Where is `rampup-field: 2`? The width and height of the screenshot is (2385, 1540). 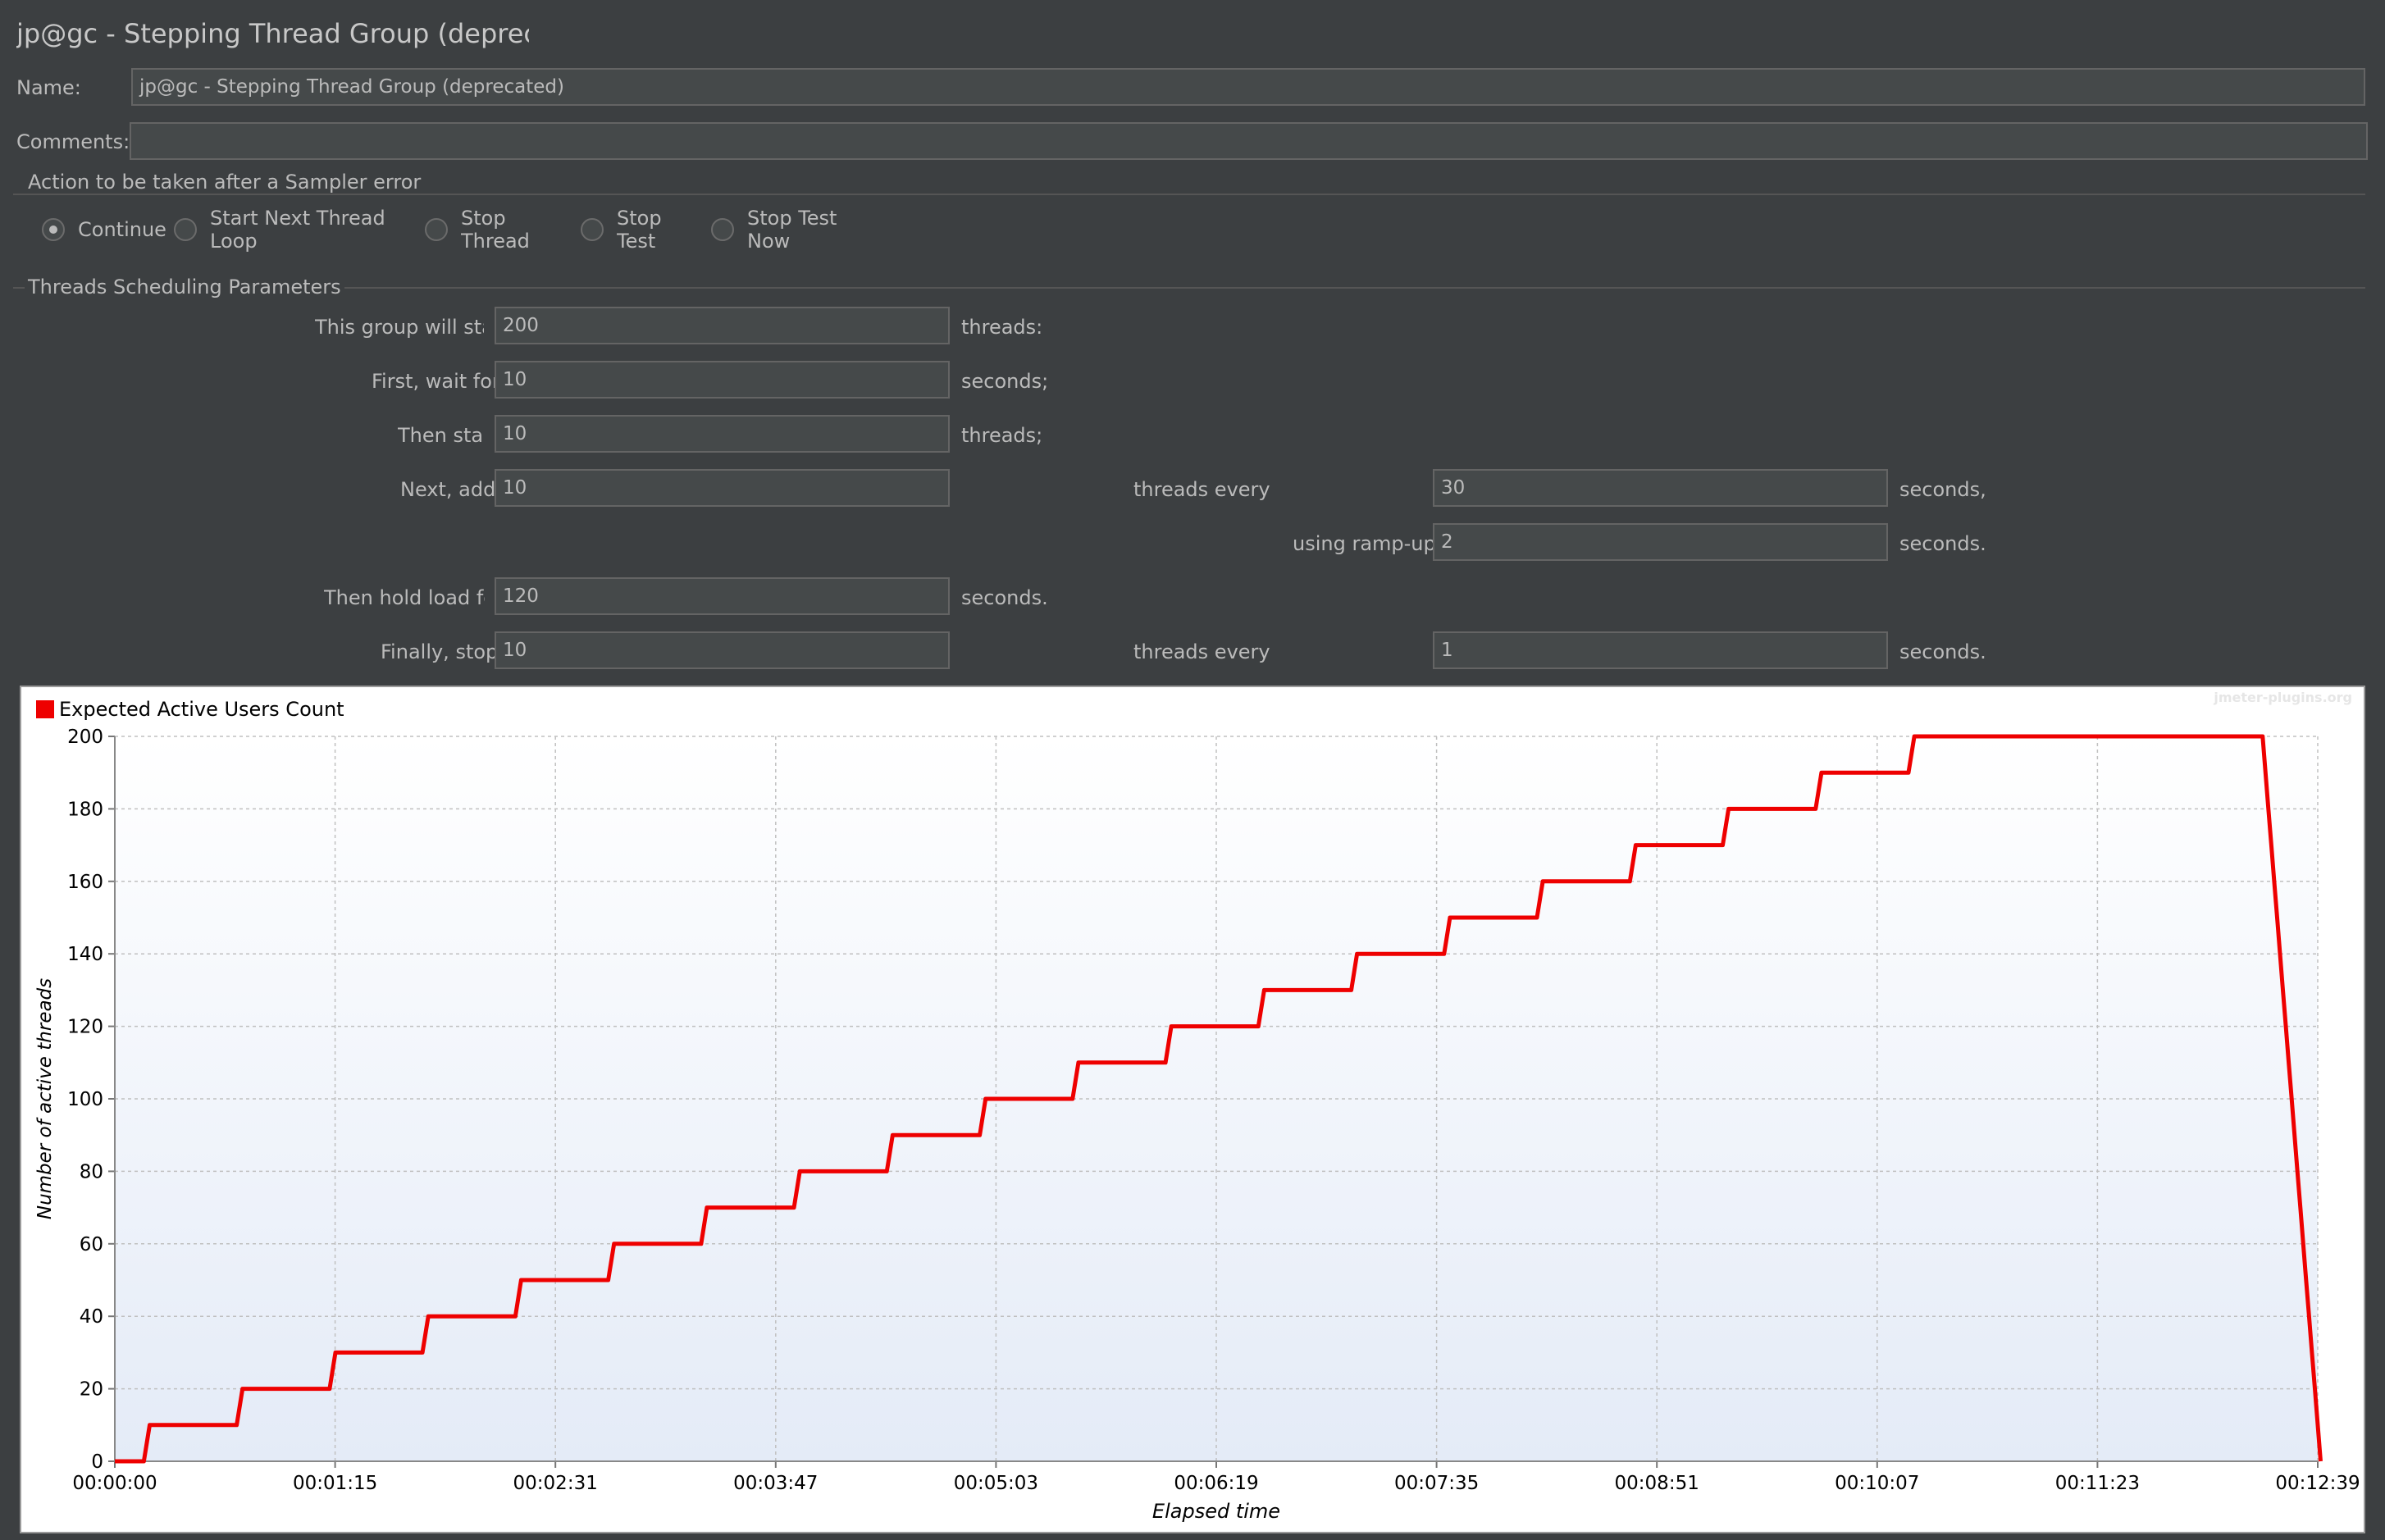
rampup-field: 2 is located at coordinates (1660, 542).